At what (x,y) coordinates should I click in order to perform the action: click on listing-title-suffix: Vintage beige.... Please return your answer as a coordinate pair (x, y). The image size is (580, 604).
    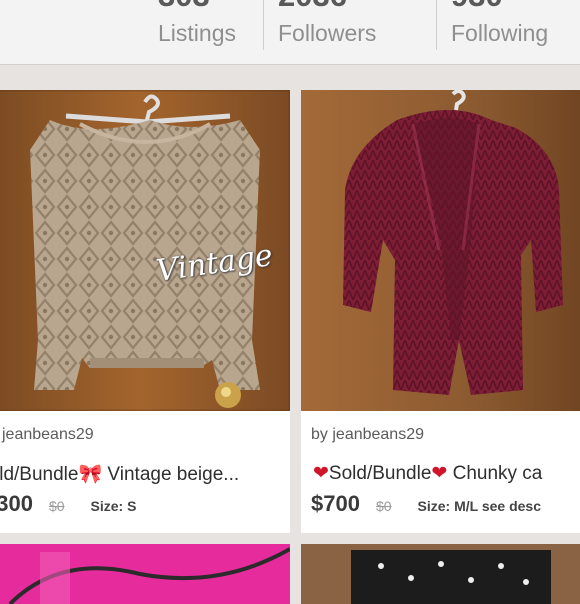
    Looking at the image, I should click on (171, 474).